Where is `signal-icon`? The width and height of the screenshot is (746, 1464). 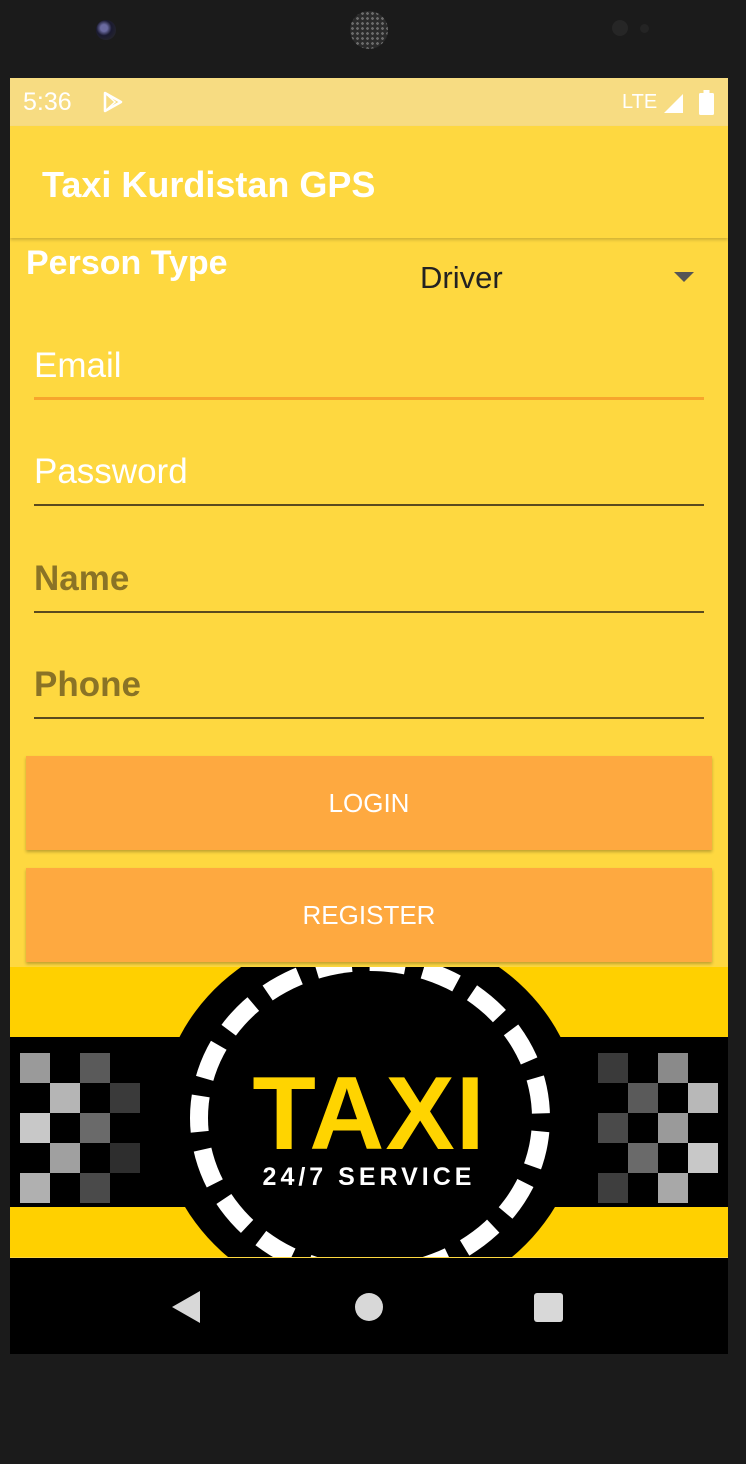 signal-icon is located at coordinates (673, 103).